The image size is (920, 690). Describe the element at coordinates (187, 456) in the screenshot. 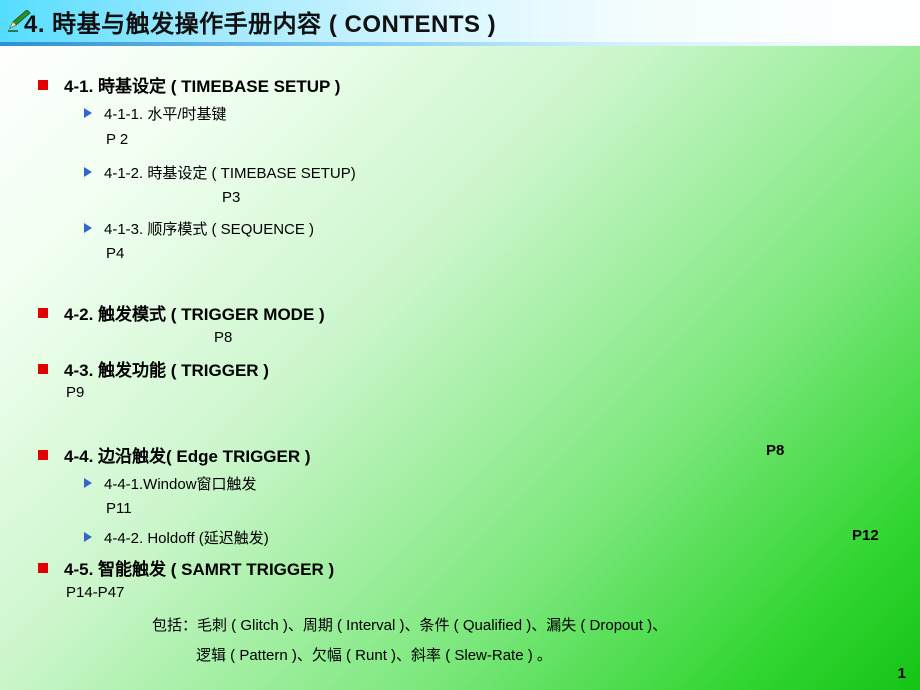

I see `outline-item-label: 4-4. 边沿触发( Edge TRIGGER )` at that location.